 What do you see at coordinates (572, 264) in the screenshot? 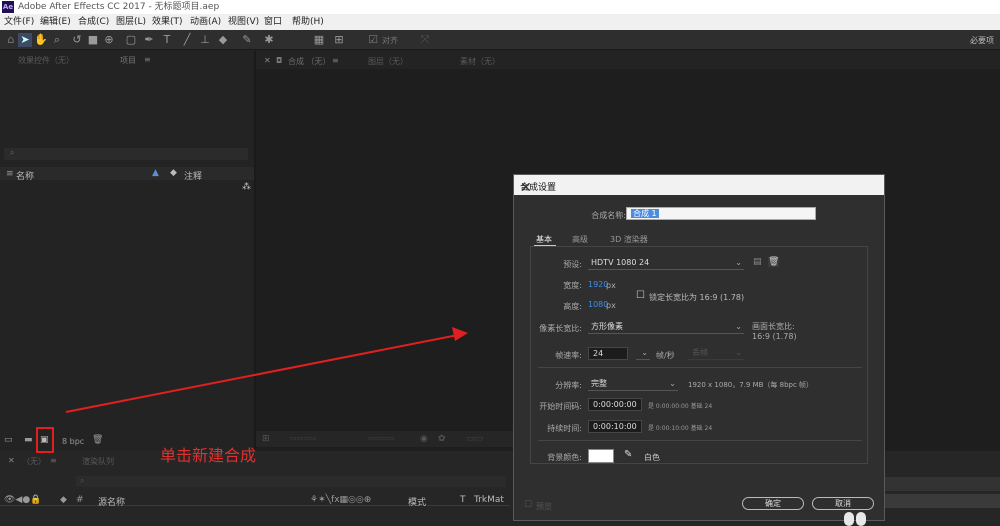
I see `preset-label: 预设:` at bounding box center [572, 264].